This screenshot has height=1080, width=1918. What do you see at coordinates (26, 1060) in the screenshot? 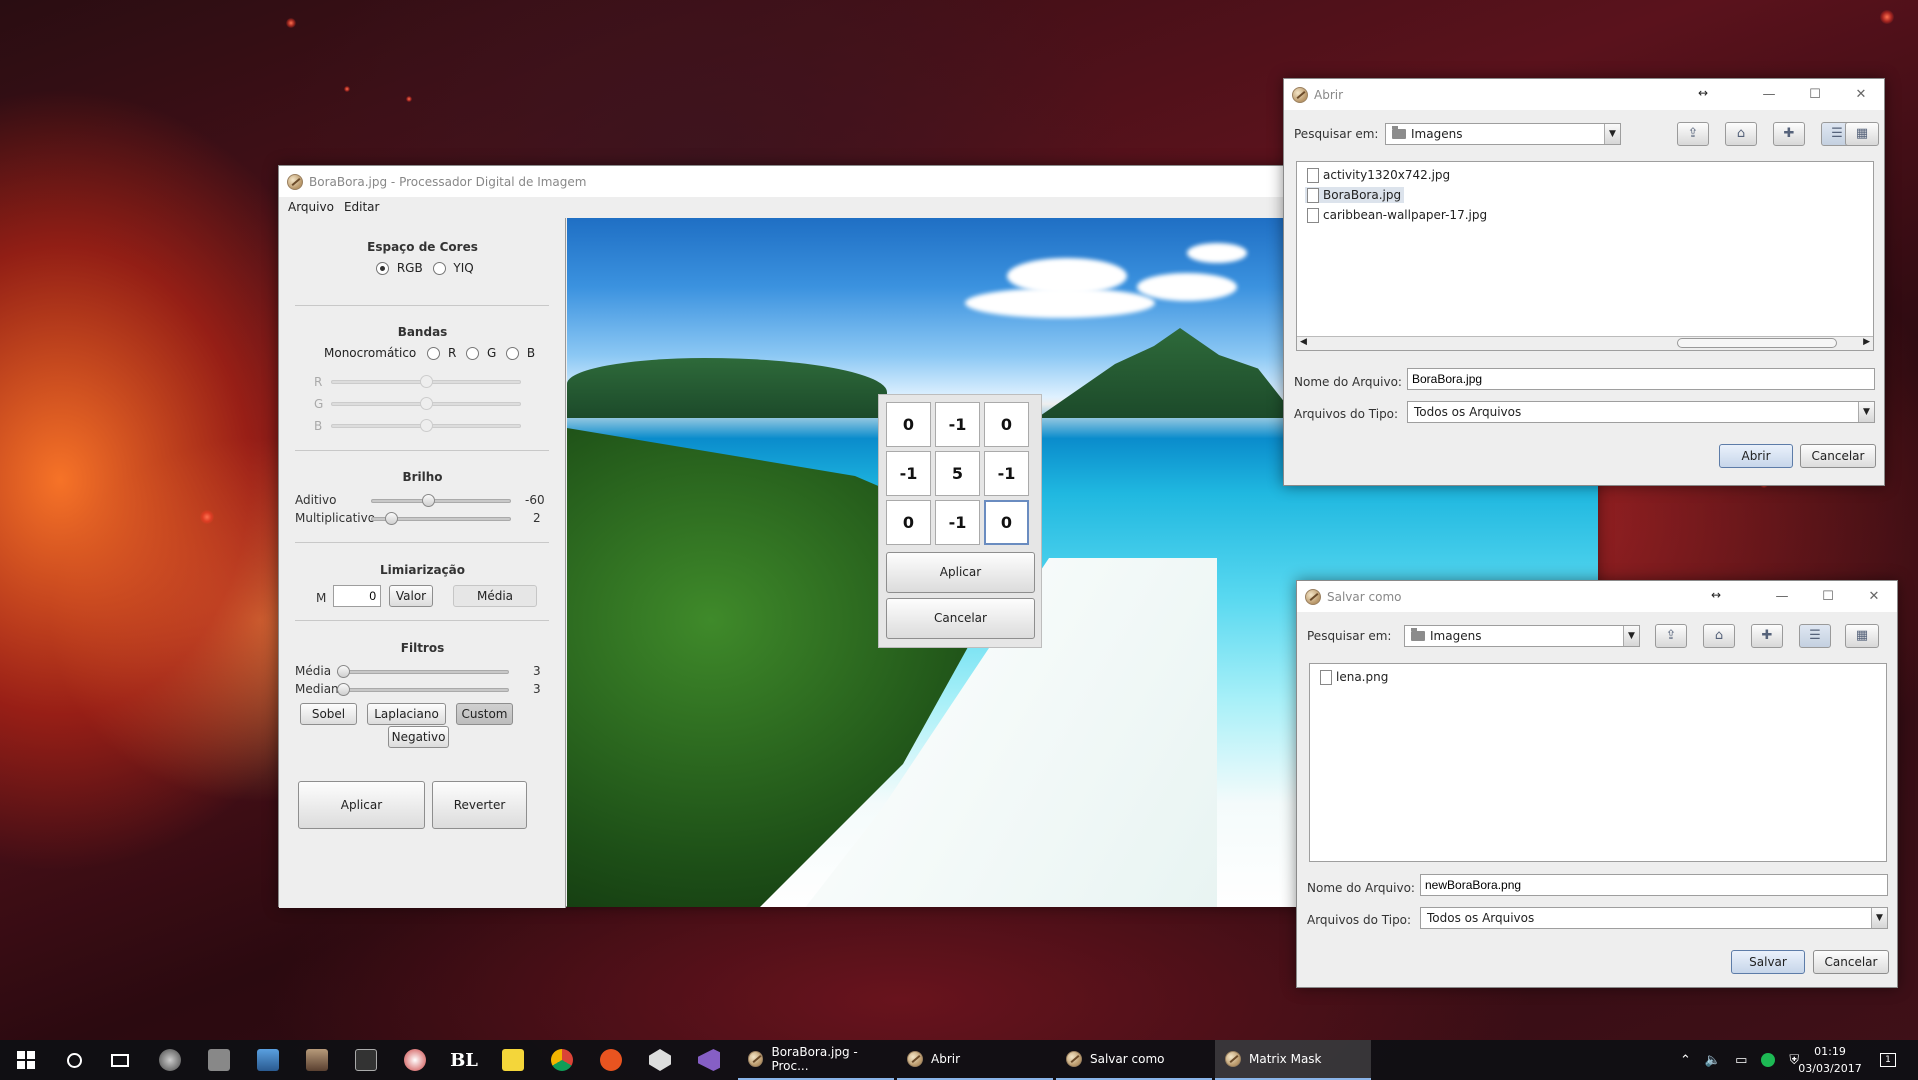
I see `windows-start-icon` at bounding box center [26, 1060].